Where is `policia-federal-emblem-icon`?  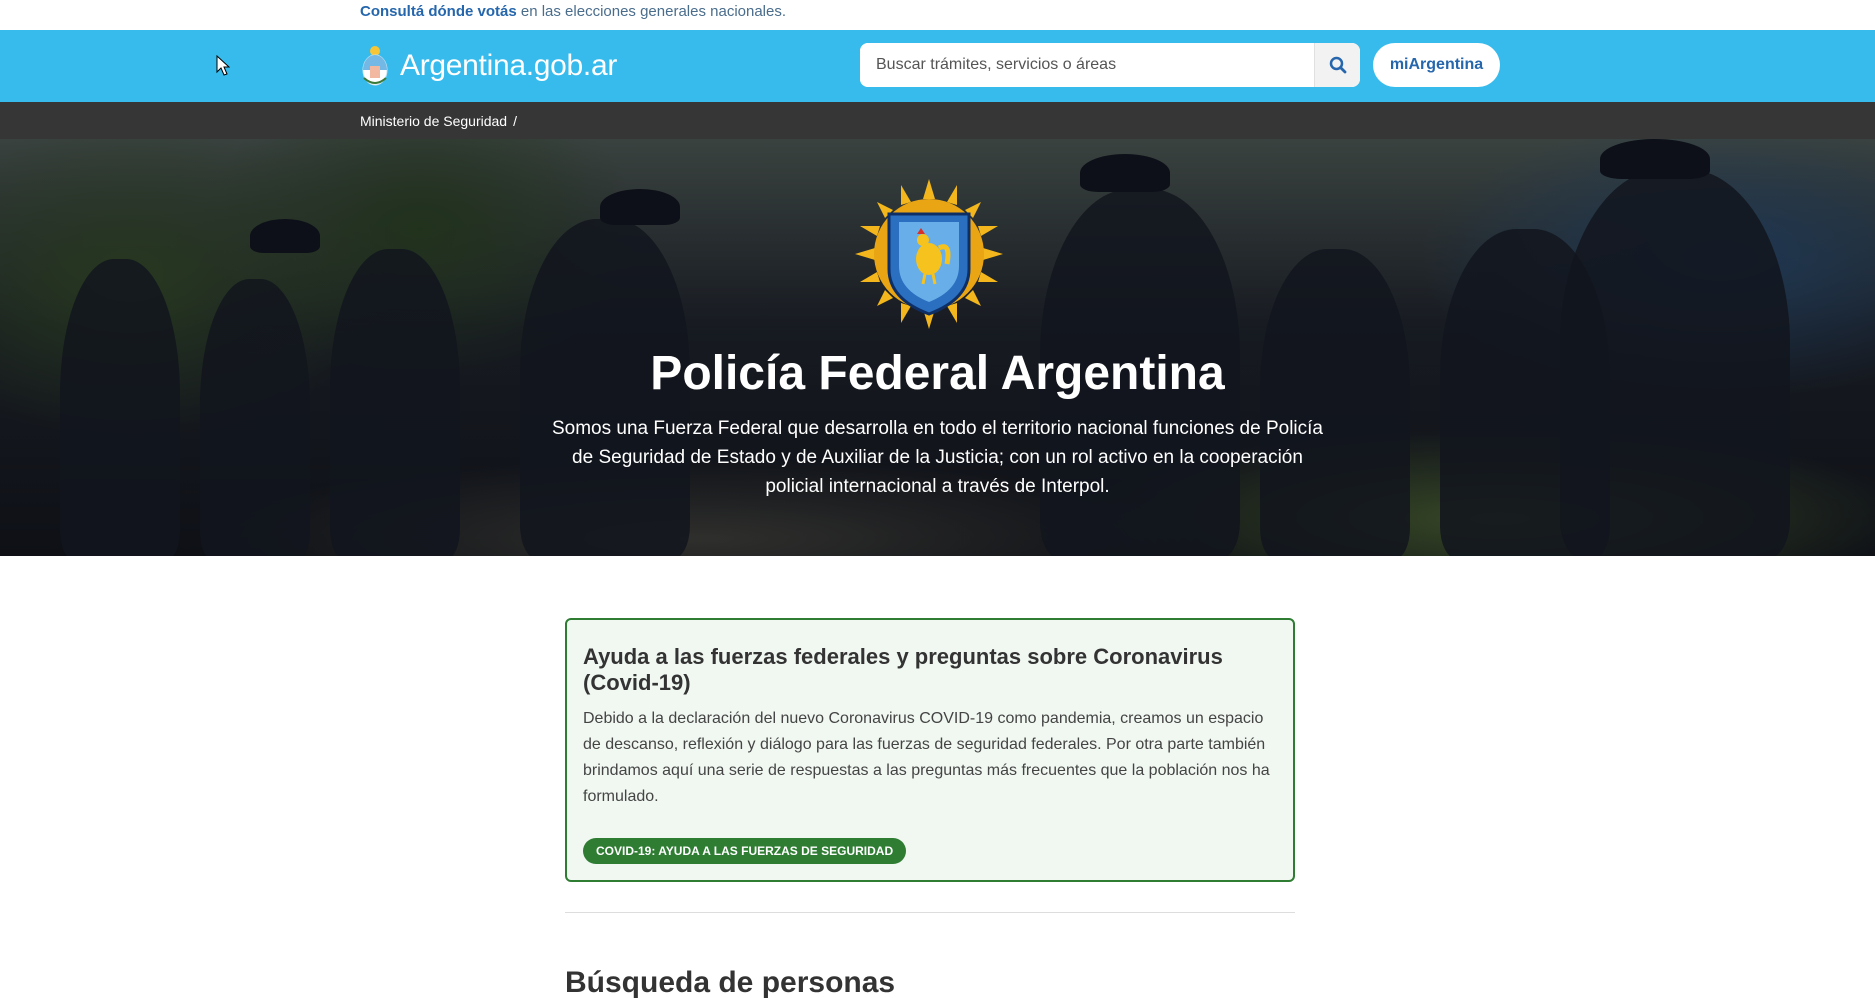 policia-federal-emblem-icon is located at coordinates (929, 254).